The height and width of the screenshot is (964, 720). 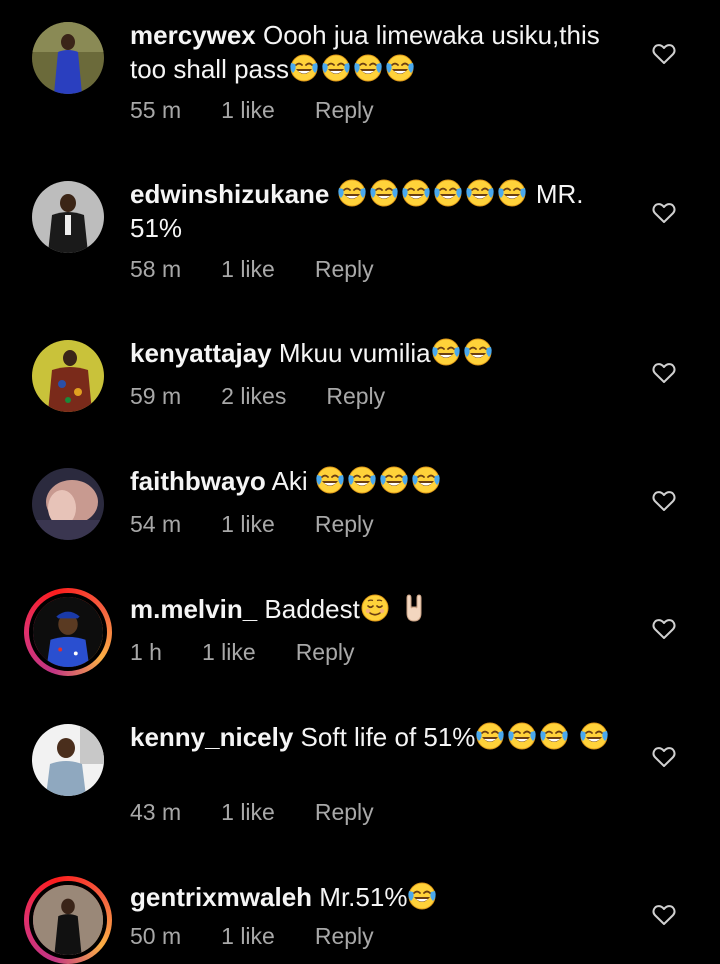 What do you see at coordinates (414, 608) in the screenshot?
I see `rock-hand-icon` at bounding box center [414, 608].